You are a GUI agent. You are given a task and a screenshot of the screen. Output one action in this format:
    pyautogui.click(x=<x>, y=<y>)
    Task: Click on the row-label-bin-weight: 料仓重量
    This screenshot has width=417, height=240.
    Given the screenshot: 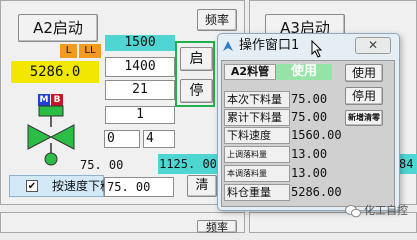 What is the action you would take?
    pyautogui.click(x=257, y=192)
    